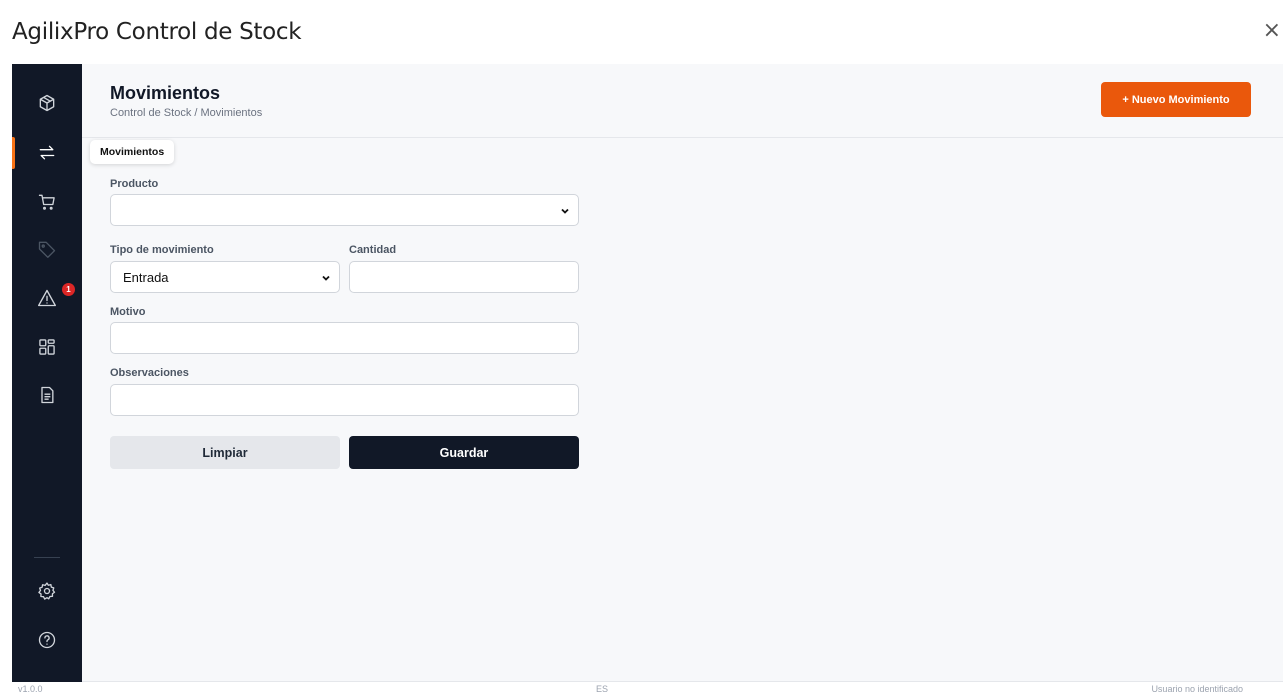  I want to click on clear-button: Limpiar, so click(225, 452).